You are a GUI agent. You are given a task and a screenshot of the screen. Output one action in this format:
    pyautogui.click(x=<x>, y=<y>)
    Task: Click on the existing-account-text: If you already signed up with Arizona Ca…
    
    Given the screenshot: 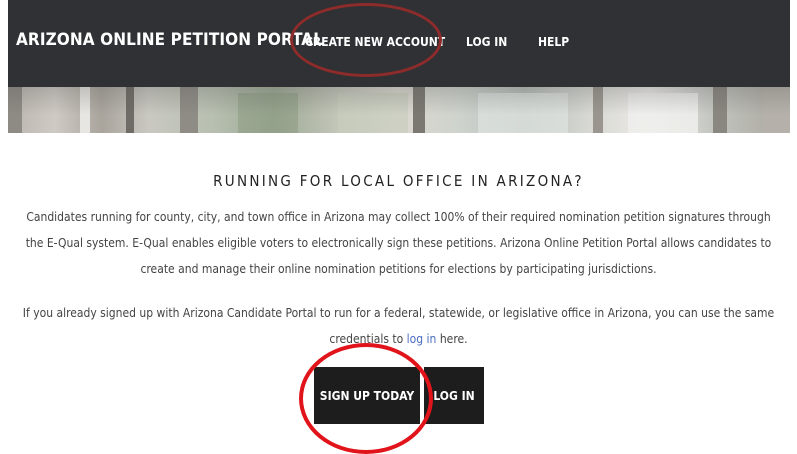 What is the action you would take?
    pyautogui.click(x=398, y=326)
    